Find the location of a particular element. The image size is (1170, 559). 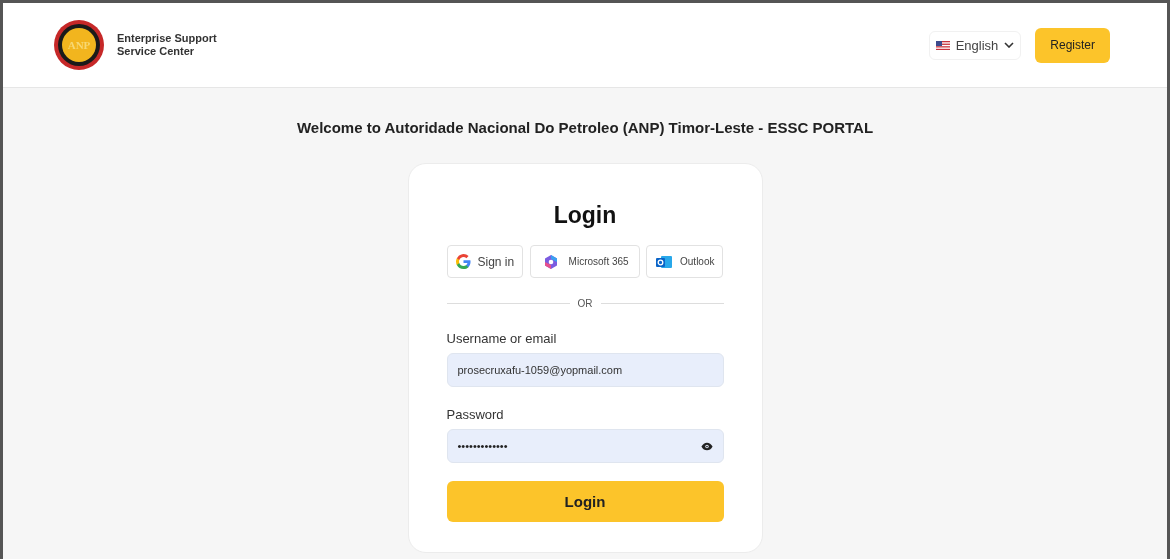

google-signin-button: Sign in is located at coordinates (485, 261).